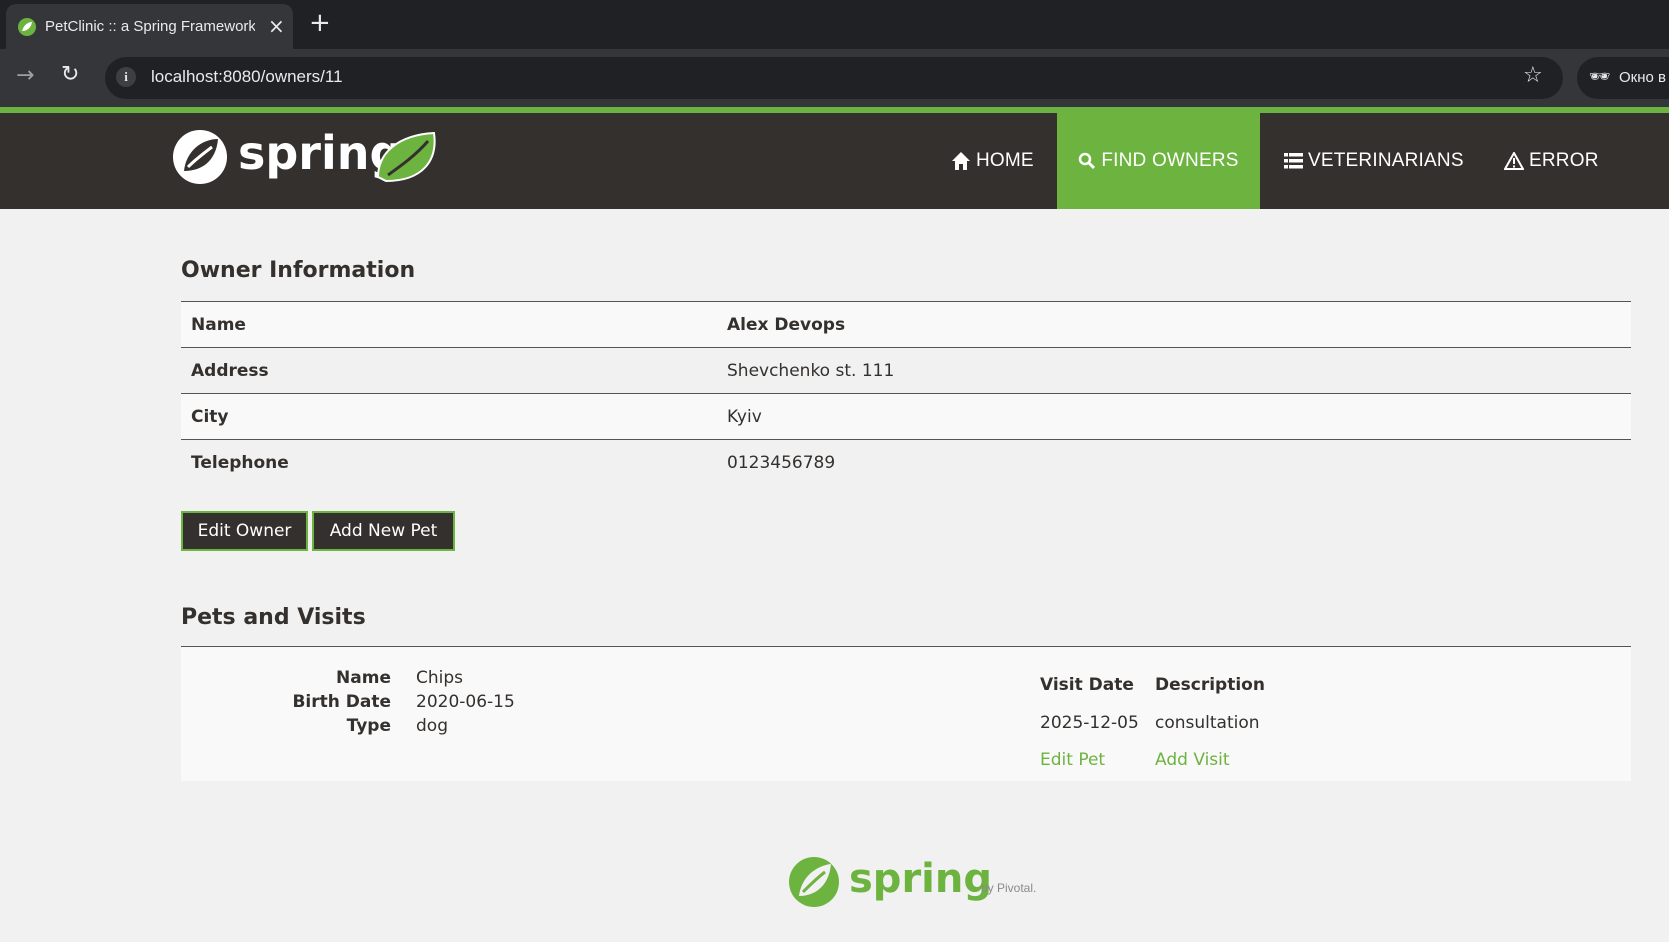 This screenshot has height=942, width=1669. Describe the element at coordinates (363, 678) in the screenshot. I see `pet-name-label: Name` at that location.